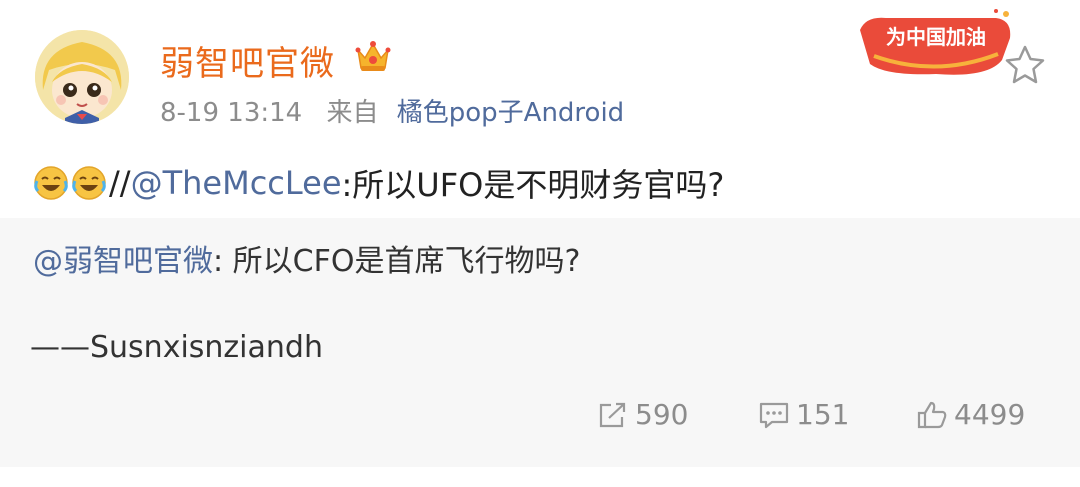 The image size is (1080, 487). What do you see at coordinates (823, 414) in the screenshot?
I see `comment-count: 151` at bounding box center [823, 414].